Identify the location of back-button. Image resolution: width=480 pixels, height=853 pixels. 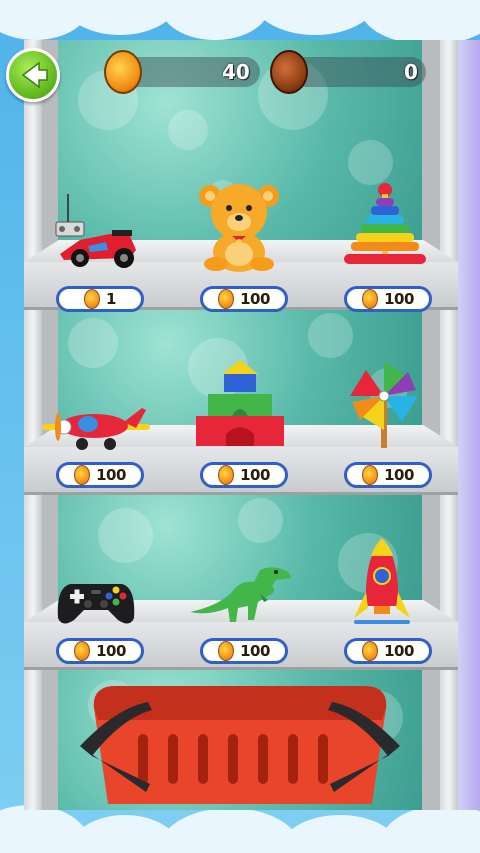
(33, 75).